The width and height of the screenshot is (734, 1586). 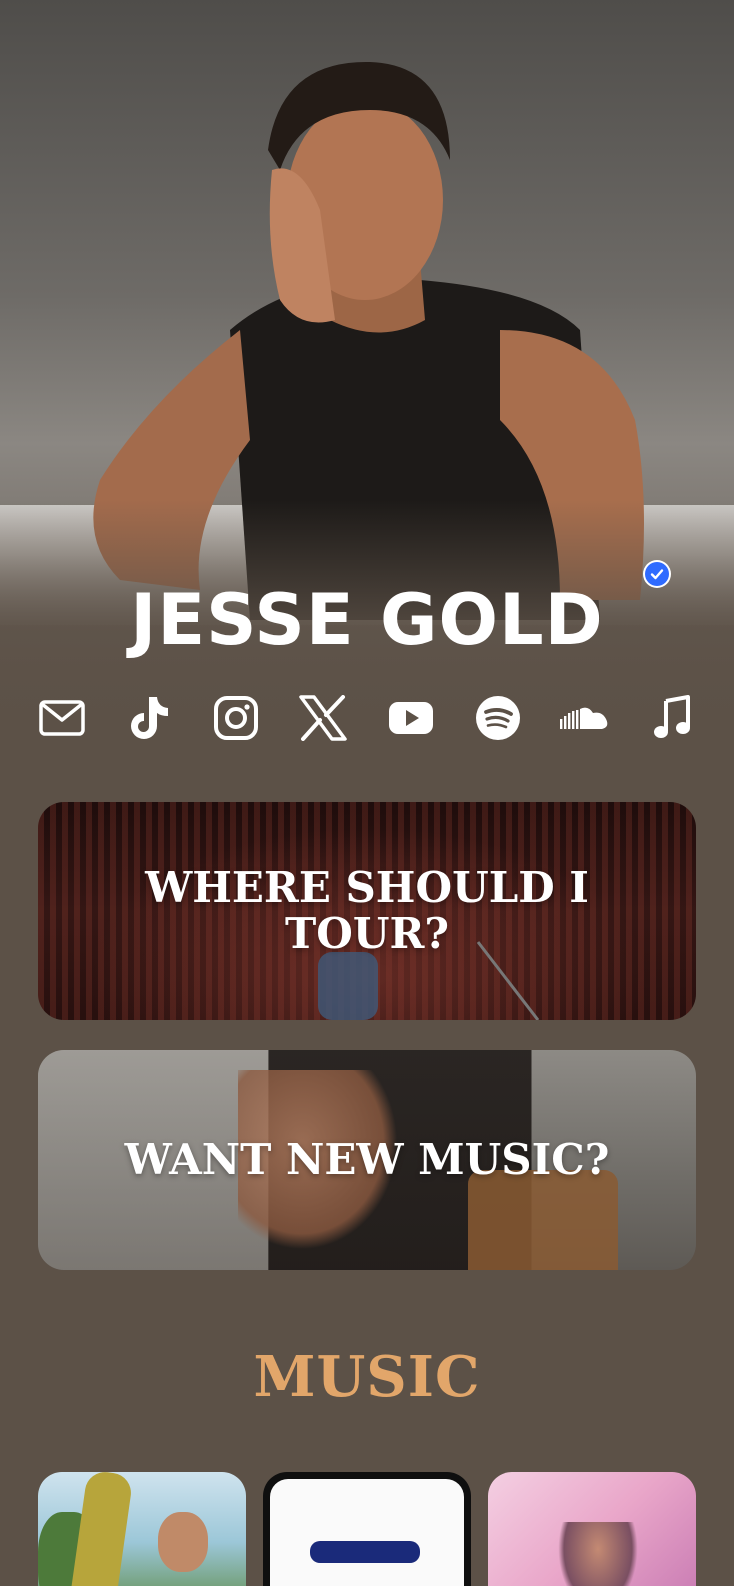 What do you see at coordinates (543, 1220) in the screenshot?
I see `artist-pants-image` at bounding box center [543, 1220].